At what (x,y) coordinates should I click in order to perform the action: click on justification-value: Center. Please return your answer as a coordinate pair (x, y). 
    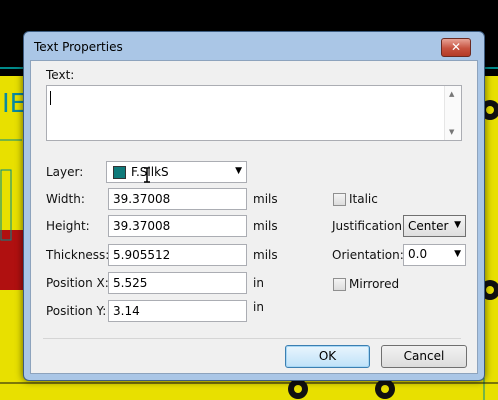
    Looking at the image, I should click on (428, 226).